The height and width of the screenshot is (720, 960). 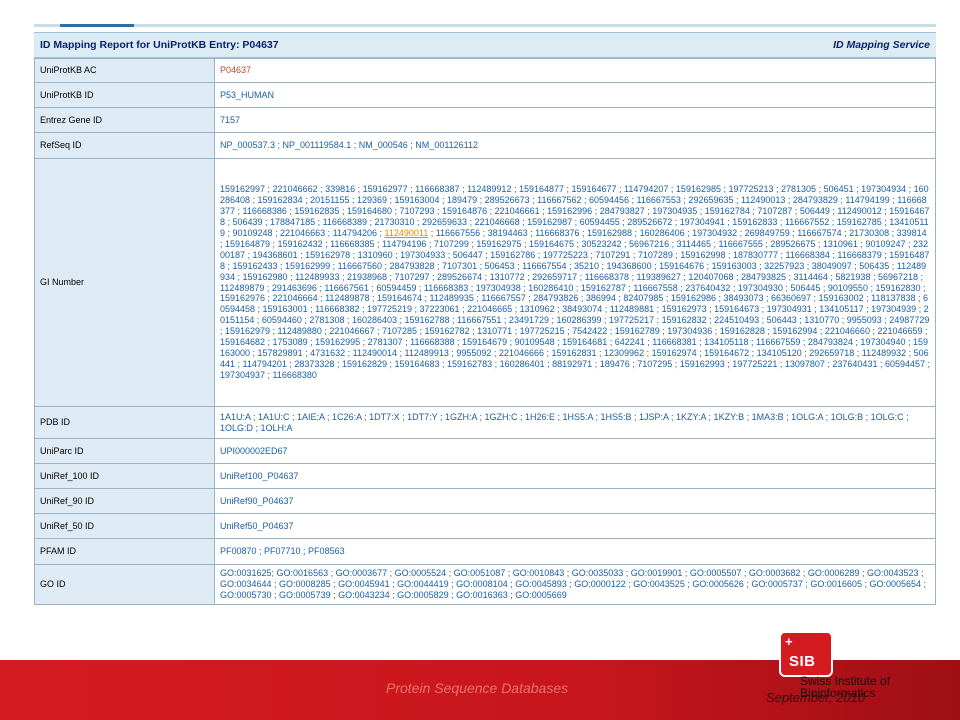 I want to click on top-rule, so click(x=485, y=25).